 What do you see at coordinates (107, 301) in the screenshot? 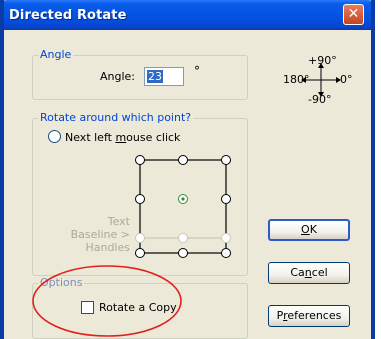
I see `highlight-ellipse-annotation` at bounding box center [107, 301].